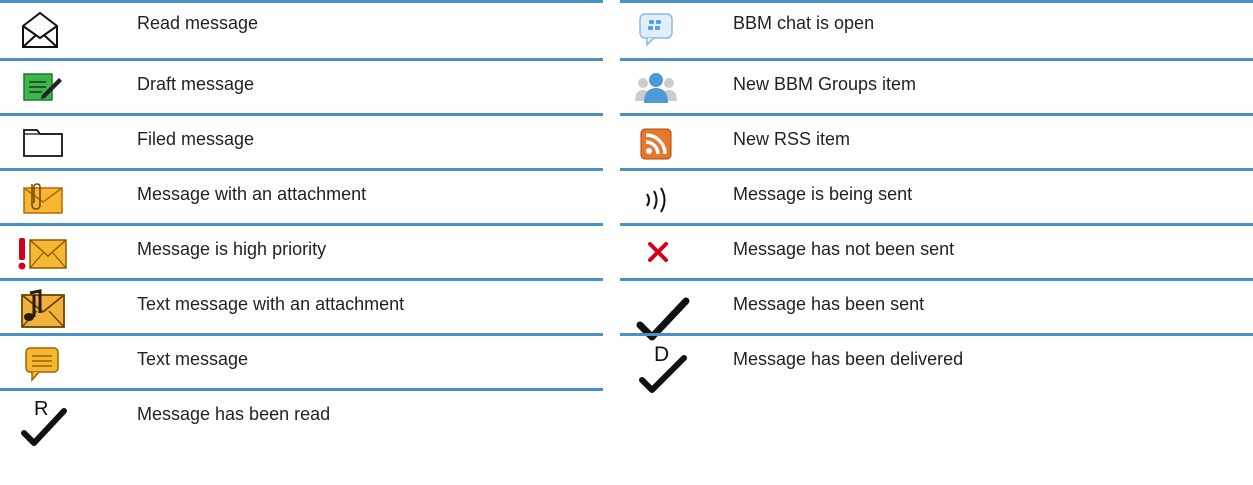  What do you see at coordinates (42, 364) in the screenshot?
I see `text-message-bubble-icon` at bounding box center [42, 364].